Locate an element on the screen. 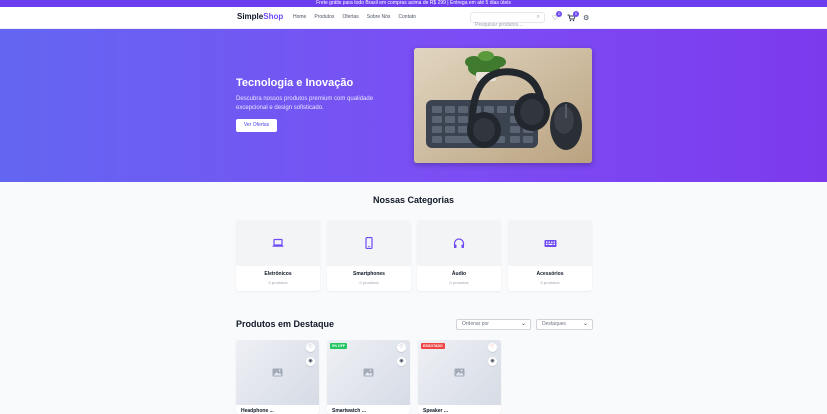 This screenshot has width=827, height=414. gear-icon: ⚙ is located at coordinates (586, 18).